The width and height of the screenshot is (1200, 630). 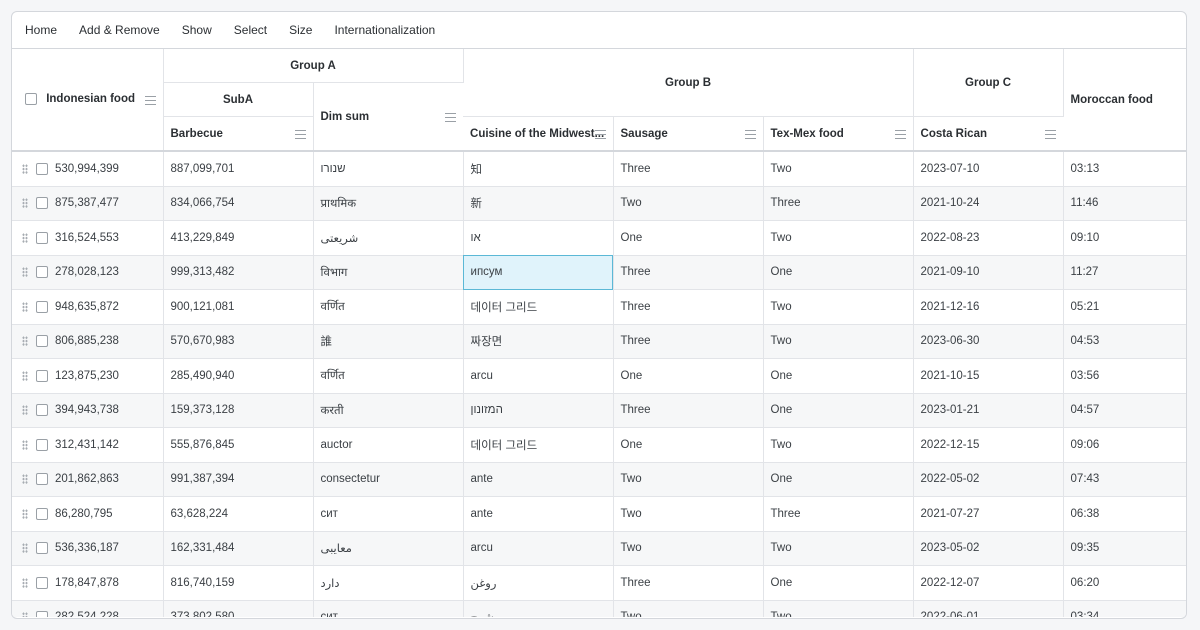 What do you see at coordinates (88, 341) in the screenshot?
I see `cell-indonesian-food: 806,885,238` at bounding box center [88, 341].